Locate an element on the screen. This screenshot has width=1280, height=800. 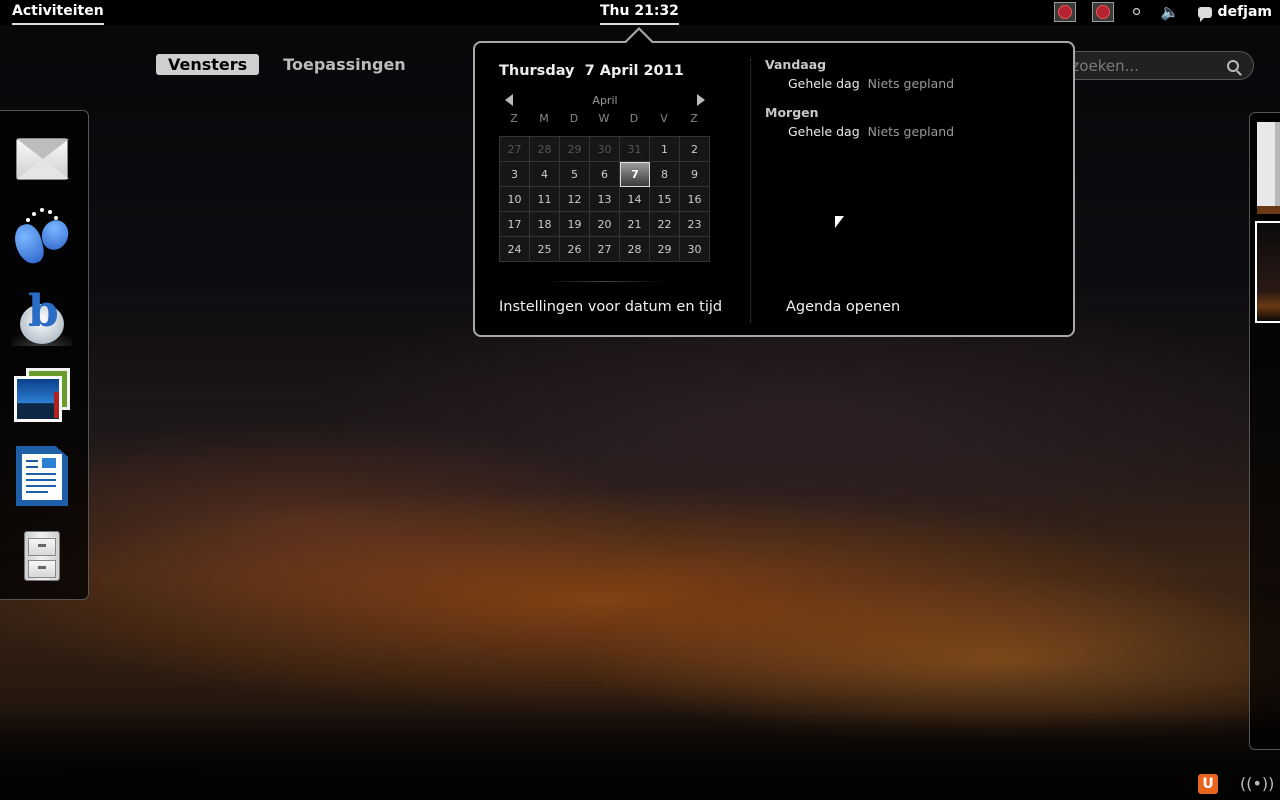
calendar-day: 14 is located at coordinates (635, 199).